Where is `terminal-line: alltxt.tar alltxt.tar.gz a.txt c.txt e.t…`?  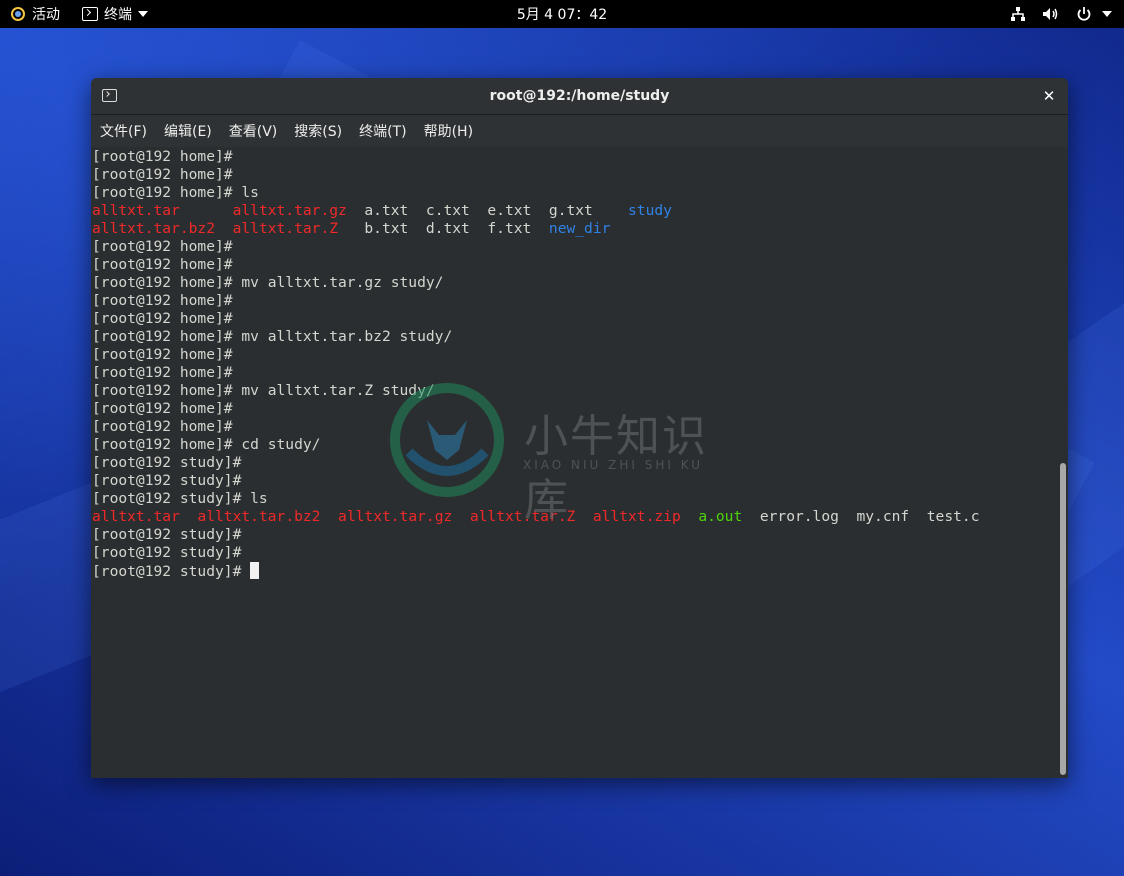 terminal-line: alltxt.tar alltxt.tar.gz a.txt c.txt e.t… is located at coordinates (574, 211).